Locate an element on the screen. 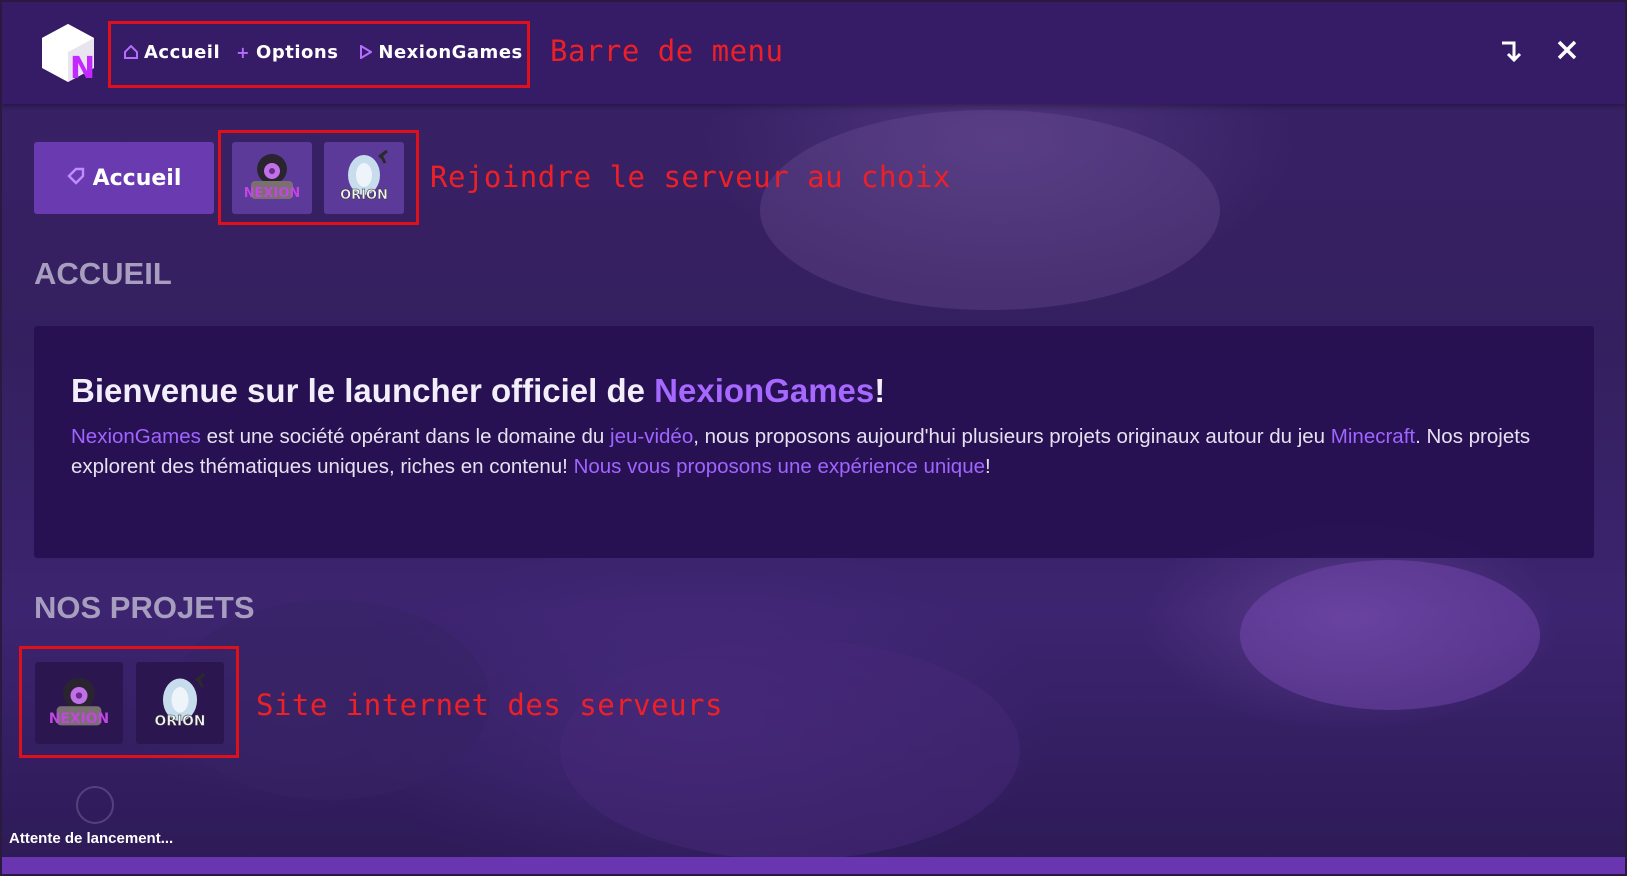 This screenshot has height=876, width=1627. welcome-prefix: Bienvenue sur le launcher officiel de is located at coordinates (363, 390).